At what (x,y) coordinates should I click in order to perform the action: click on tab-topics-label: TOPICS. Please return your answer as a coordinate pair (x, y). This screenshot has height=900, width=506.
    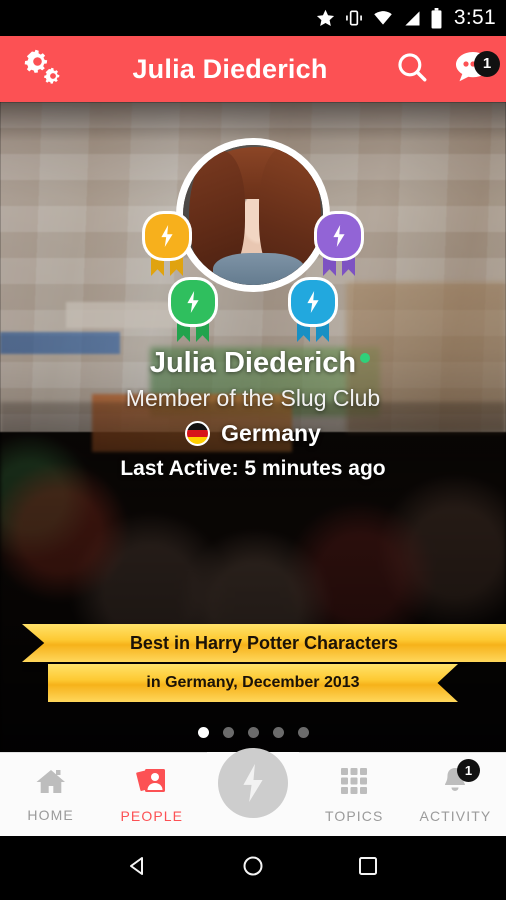
    Looking at the image, I should click on (354, 815).